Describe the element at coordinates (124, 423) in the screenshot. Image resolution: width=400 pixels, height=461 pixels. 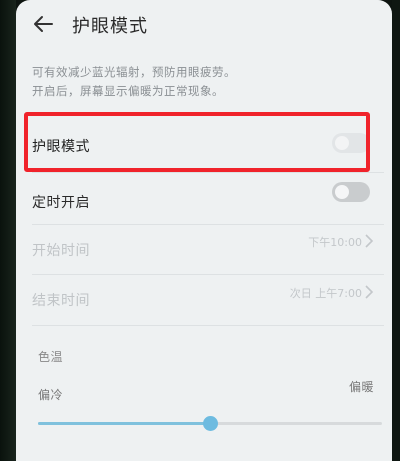
I see `slider-fill` at that location.